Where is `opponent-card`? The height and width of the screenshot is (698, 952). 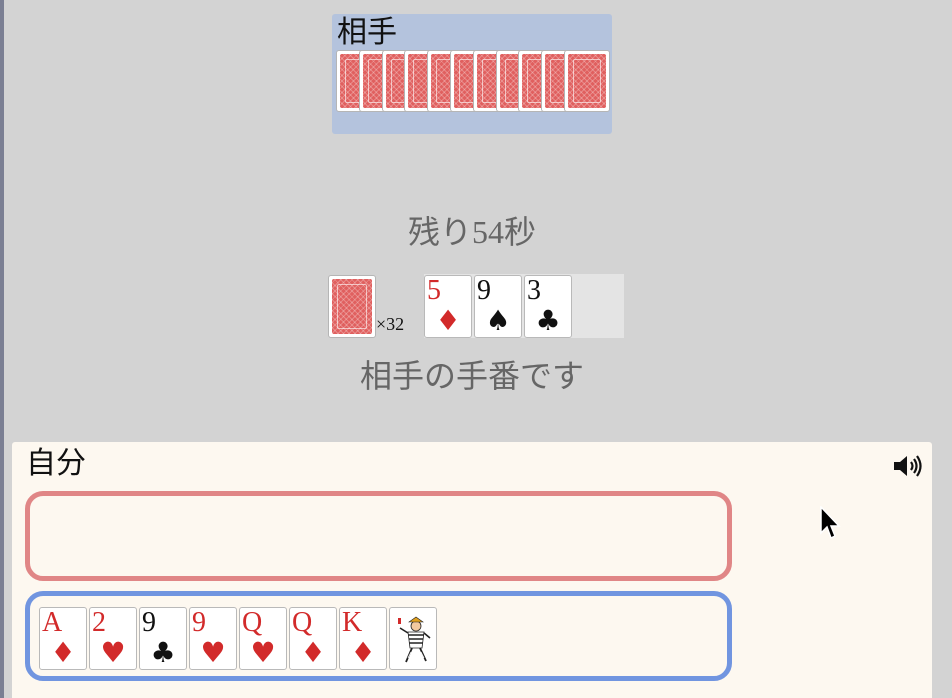
opponent-card is located at coordinates (587, 81).